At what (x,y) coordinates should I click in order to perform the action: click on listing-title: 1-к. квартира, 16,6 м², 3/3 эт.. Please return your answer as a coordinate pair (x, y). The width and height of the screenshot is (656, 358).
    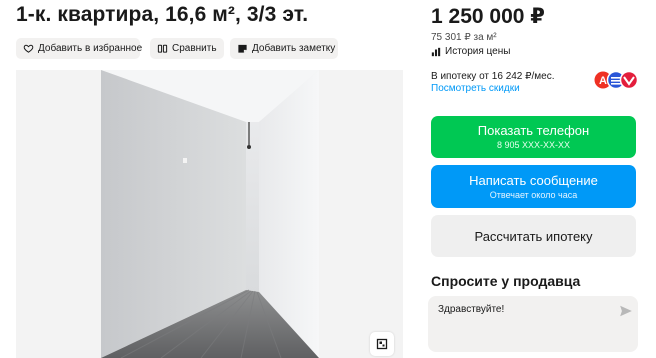
    Looking at the image, I should click on (162, 14).